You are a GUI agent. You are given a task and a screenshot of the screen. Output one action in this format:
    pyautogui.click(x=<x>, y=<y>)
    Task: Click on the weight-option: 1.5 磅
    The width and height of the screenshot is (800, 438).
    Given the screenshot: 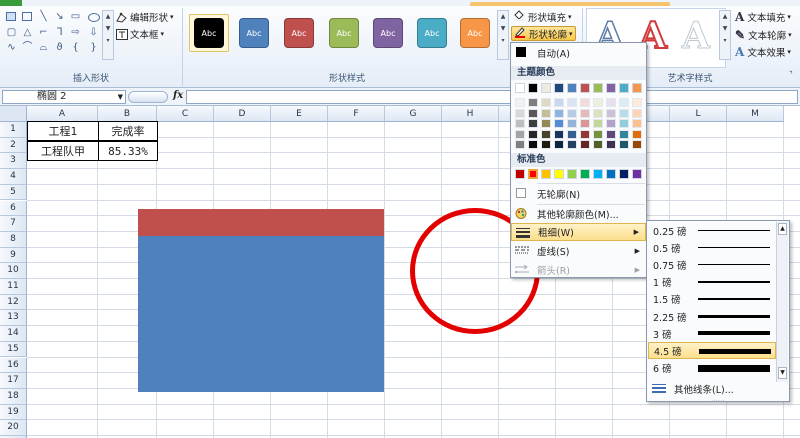 What is the action you would take?
    pyautogui.click(x=712, y=299)
    